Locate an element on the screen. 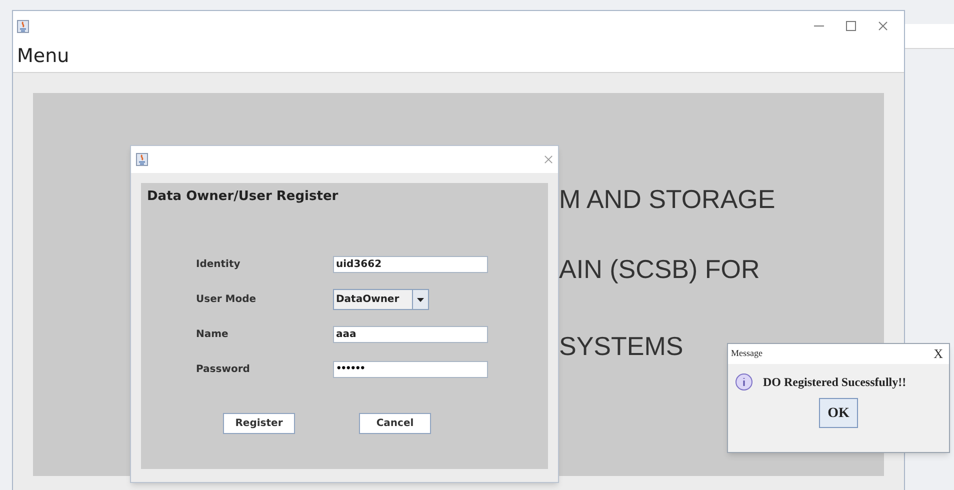 The width and height of the screenshot is (954, 490). field-label: Identity is located at coordinates (219, 265).